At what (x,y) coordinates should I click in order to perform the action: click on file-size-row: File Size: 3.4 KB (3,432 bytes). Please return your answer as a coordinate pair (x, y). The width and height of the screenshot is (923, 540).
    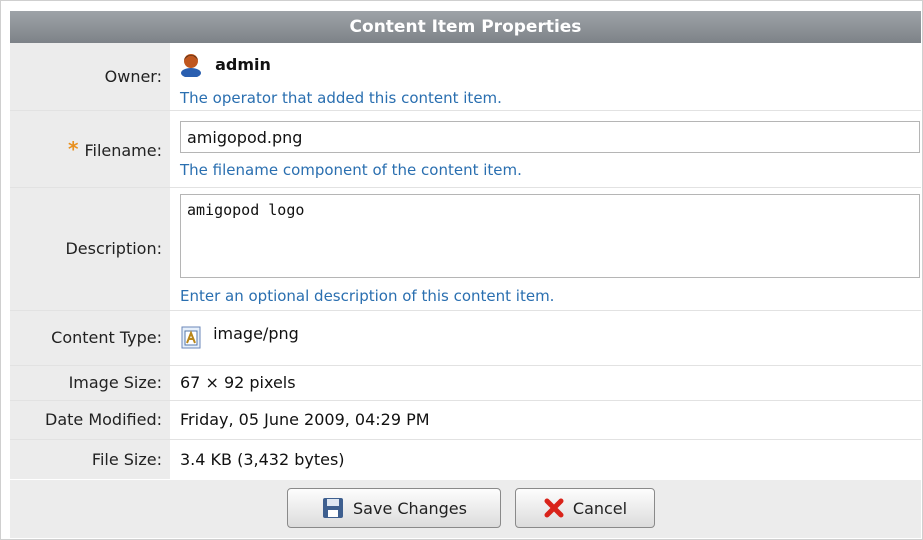
    Looking at the image, I should click on (465, 459).